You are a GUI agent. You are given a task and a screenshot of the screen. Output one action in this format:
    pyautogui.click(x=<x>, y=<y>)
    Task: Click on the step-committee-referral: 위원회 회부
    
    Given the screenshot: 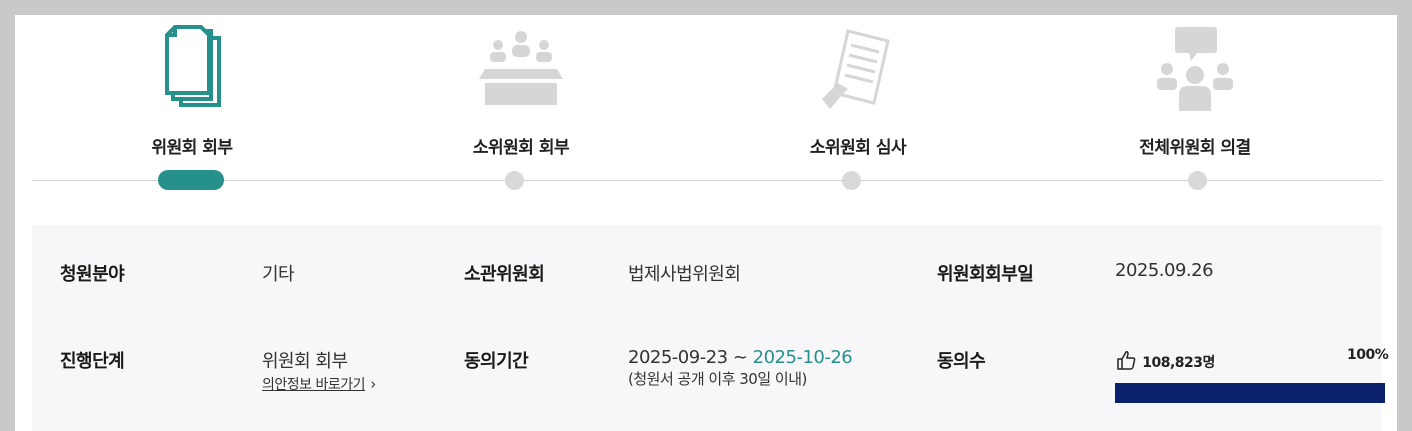 What is the action you would take?
    pyautogui.click(x=192, y=86)
    